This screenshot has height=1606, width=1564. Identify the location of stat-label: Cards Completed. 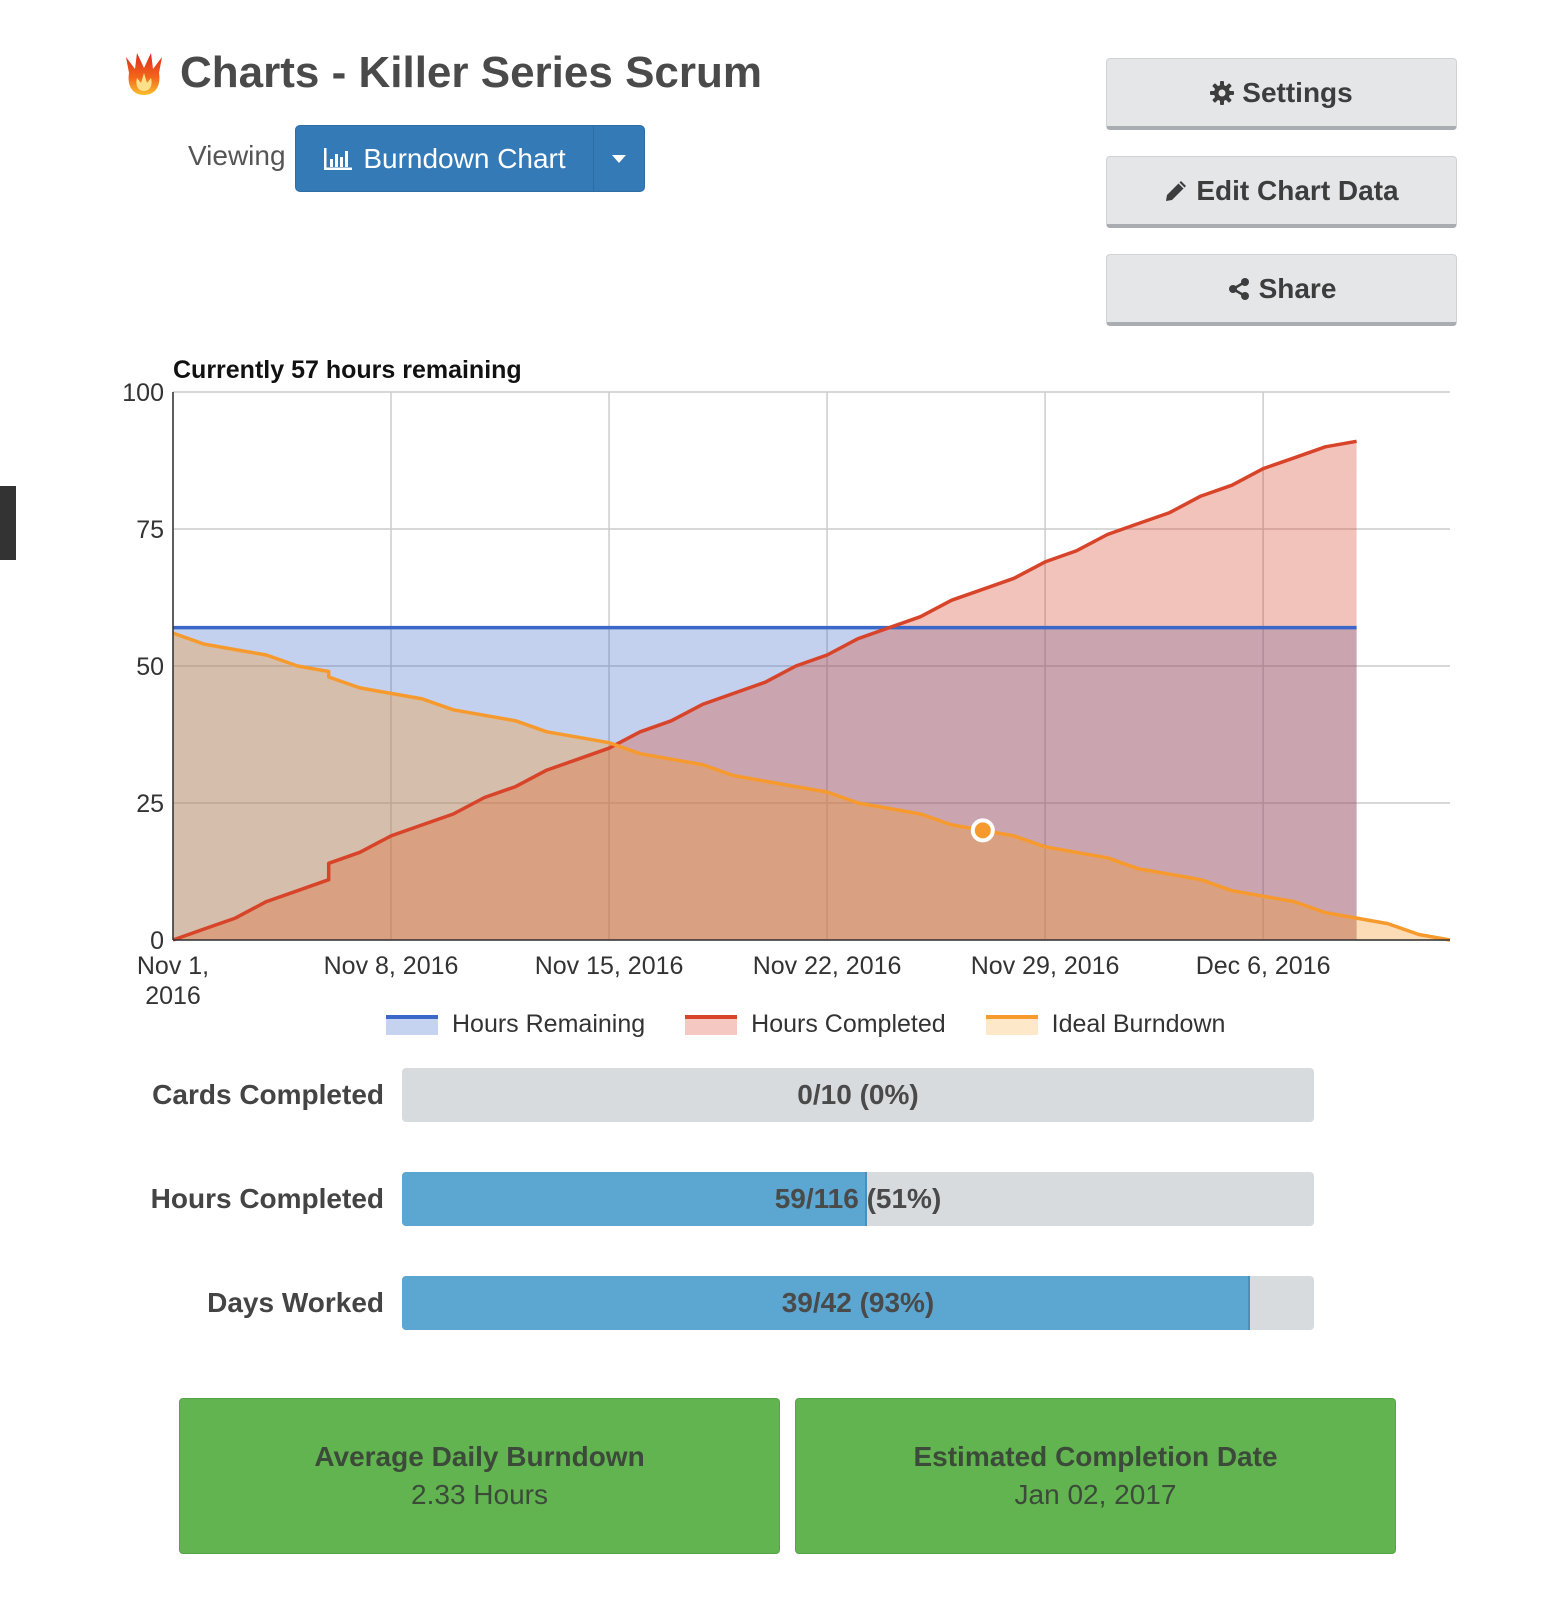
(268, 1094).